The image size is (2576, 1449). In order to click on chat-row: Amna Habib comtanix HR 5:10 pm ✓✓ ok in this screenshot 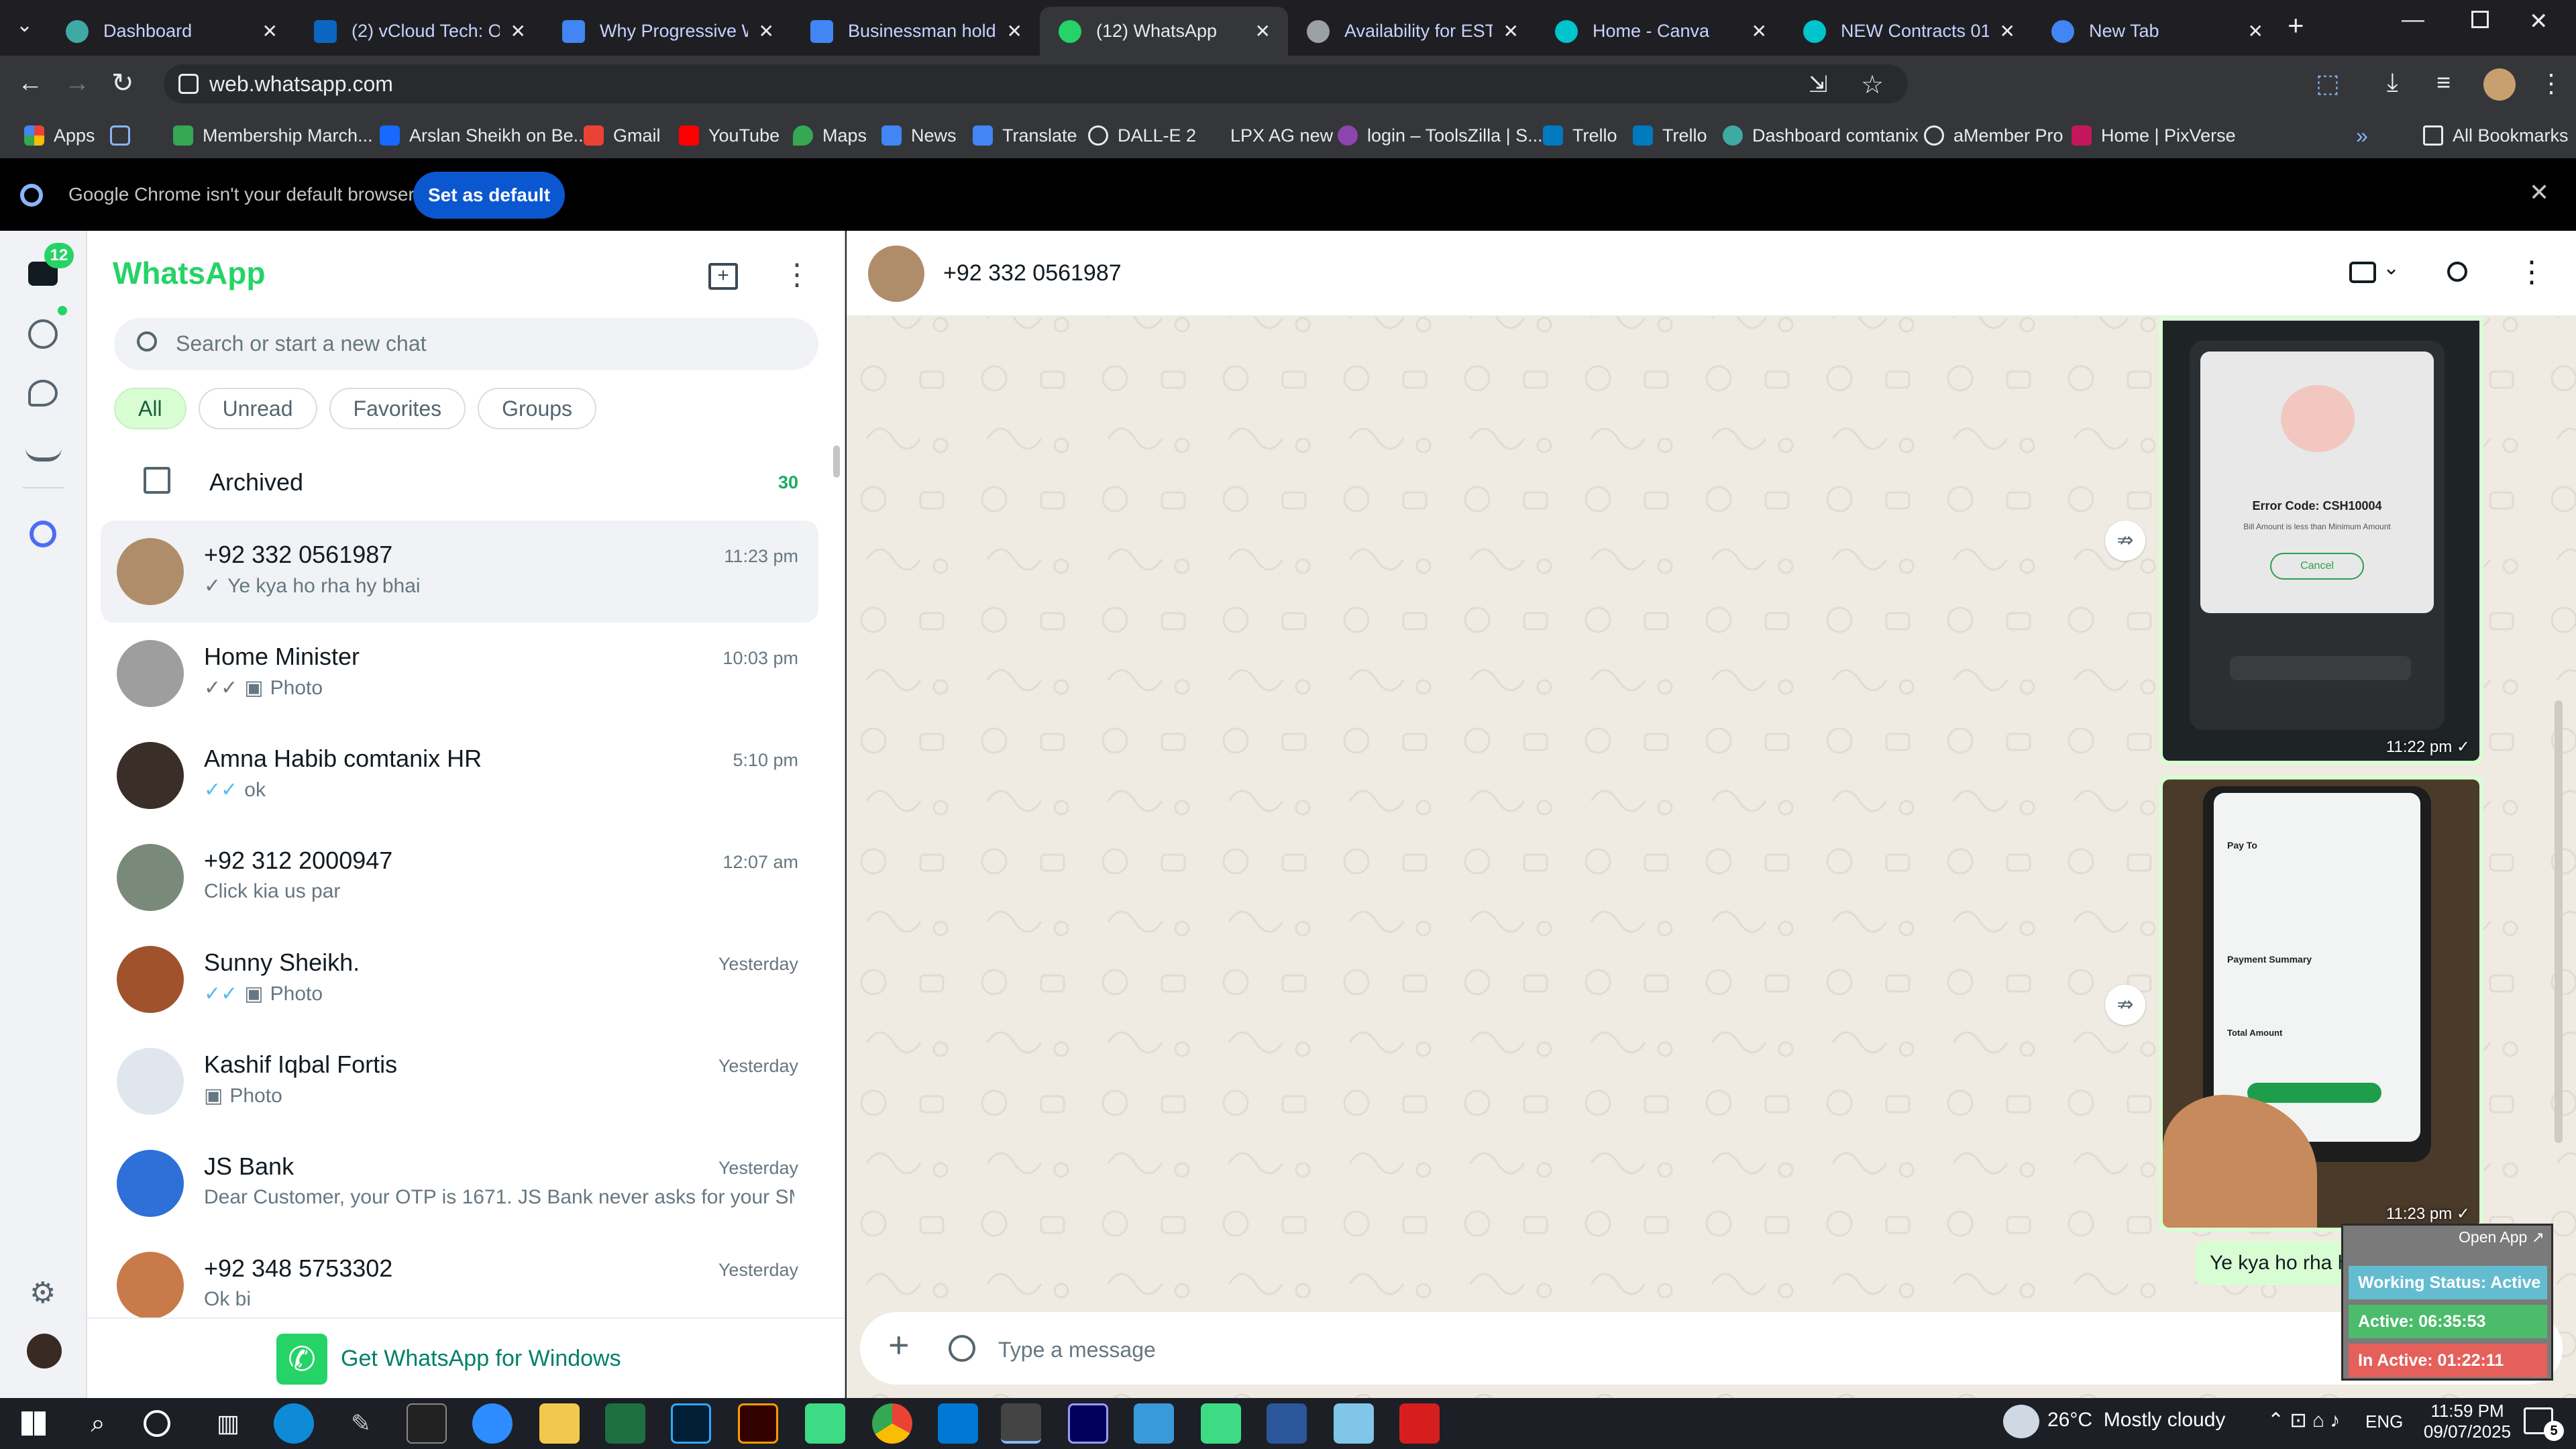, I will do `click(459, 775)`.